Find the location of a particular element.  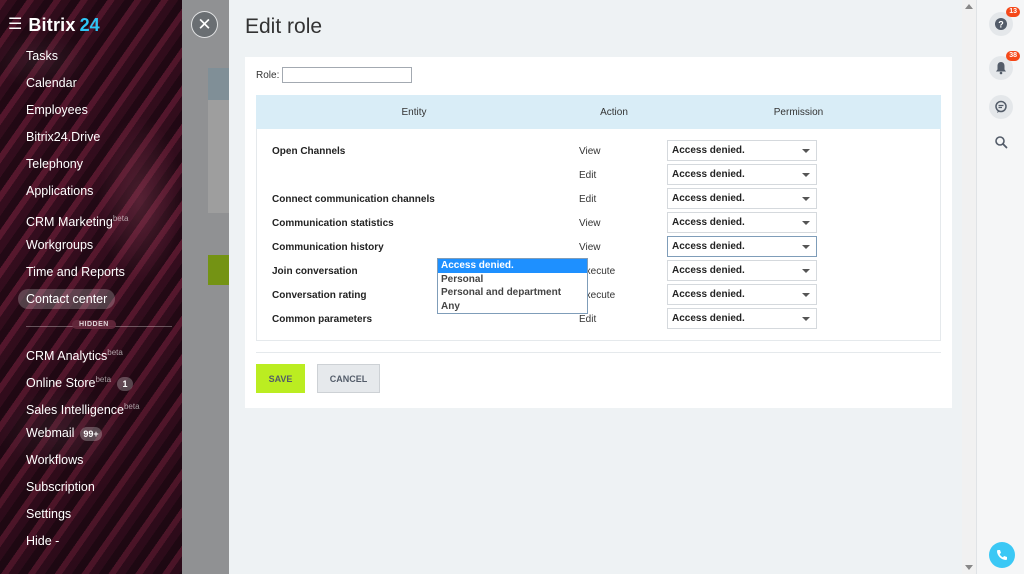

logo-text: Bitrix is located at coordinates (51, 25).